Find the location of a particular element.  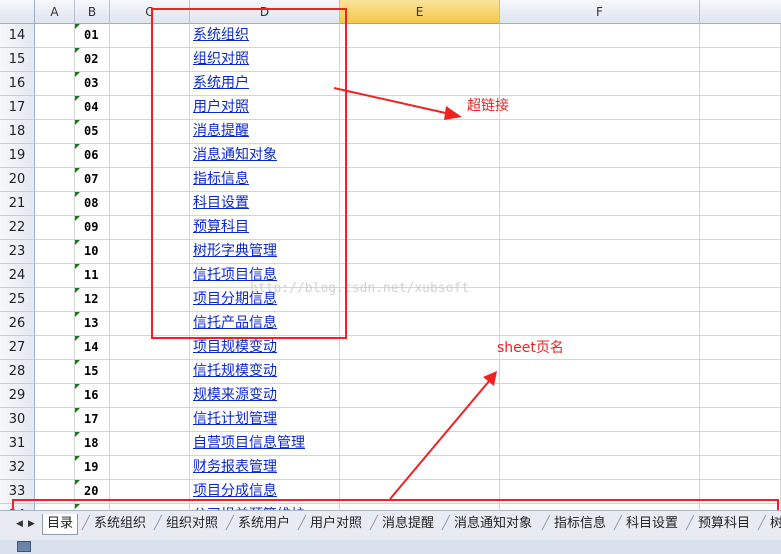

sheet-tab: 预算科目 is located at coordinates (724, 524).